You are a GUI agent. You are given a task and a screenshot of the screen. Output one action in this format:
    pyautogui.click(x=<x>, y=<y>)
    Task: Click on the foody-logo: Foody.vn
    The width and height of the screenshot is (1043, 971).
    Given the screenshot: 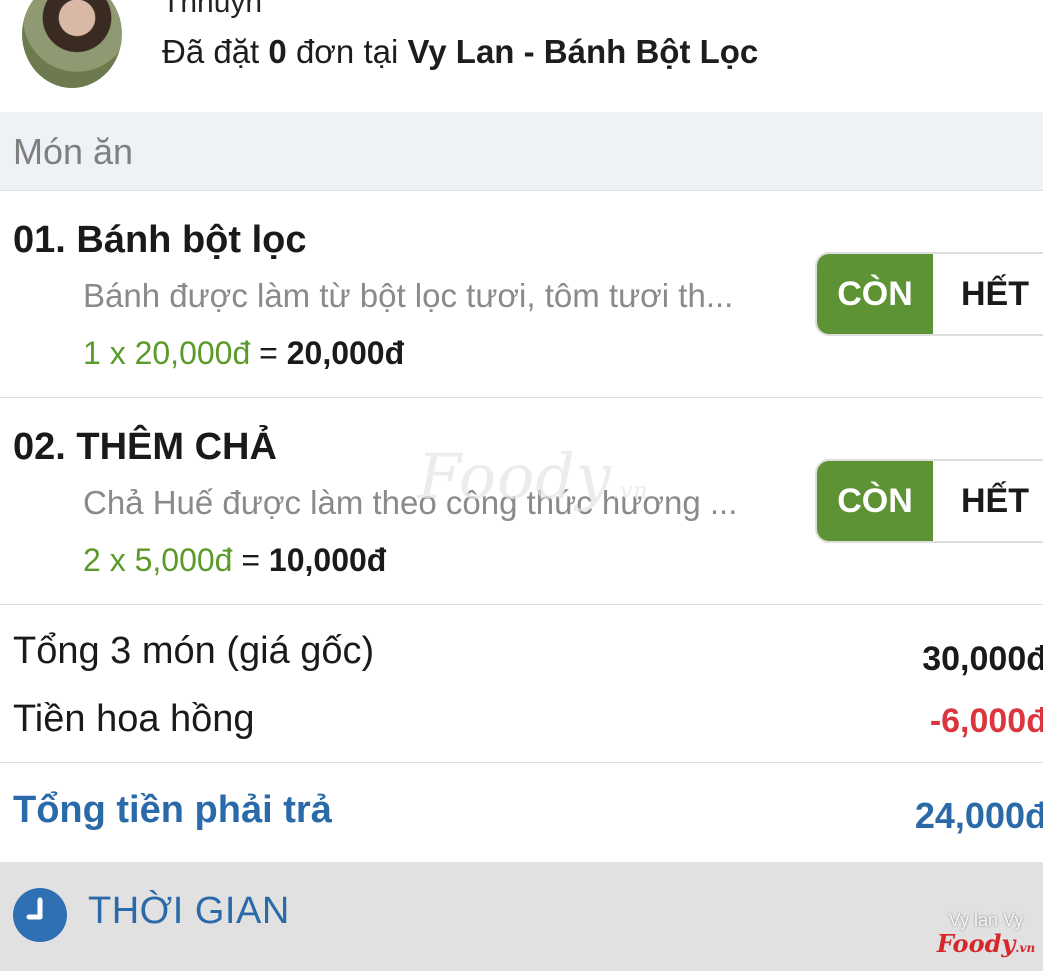 What is the action you would take?
    pyautogui.click(x=986, y=943)
    